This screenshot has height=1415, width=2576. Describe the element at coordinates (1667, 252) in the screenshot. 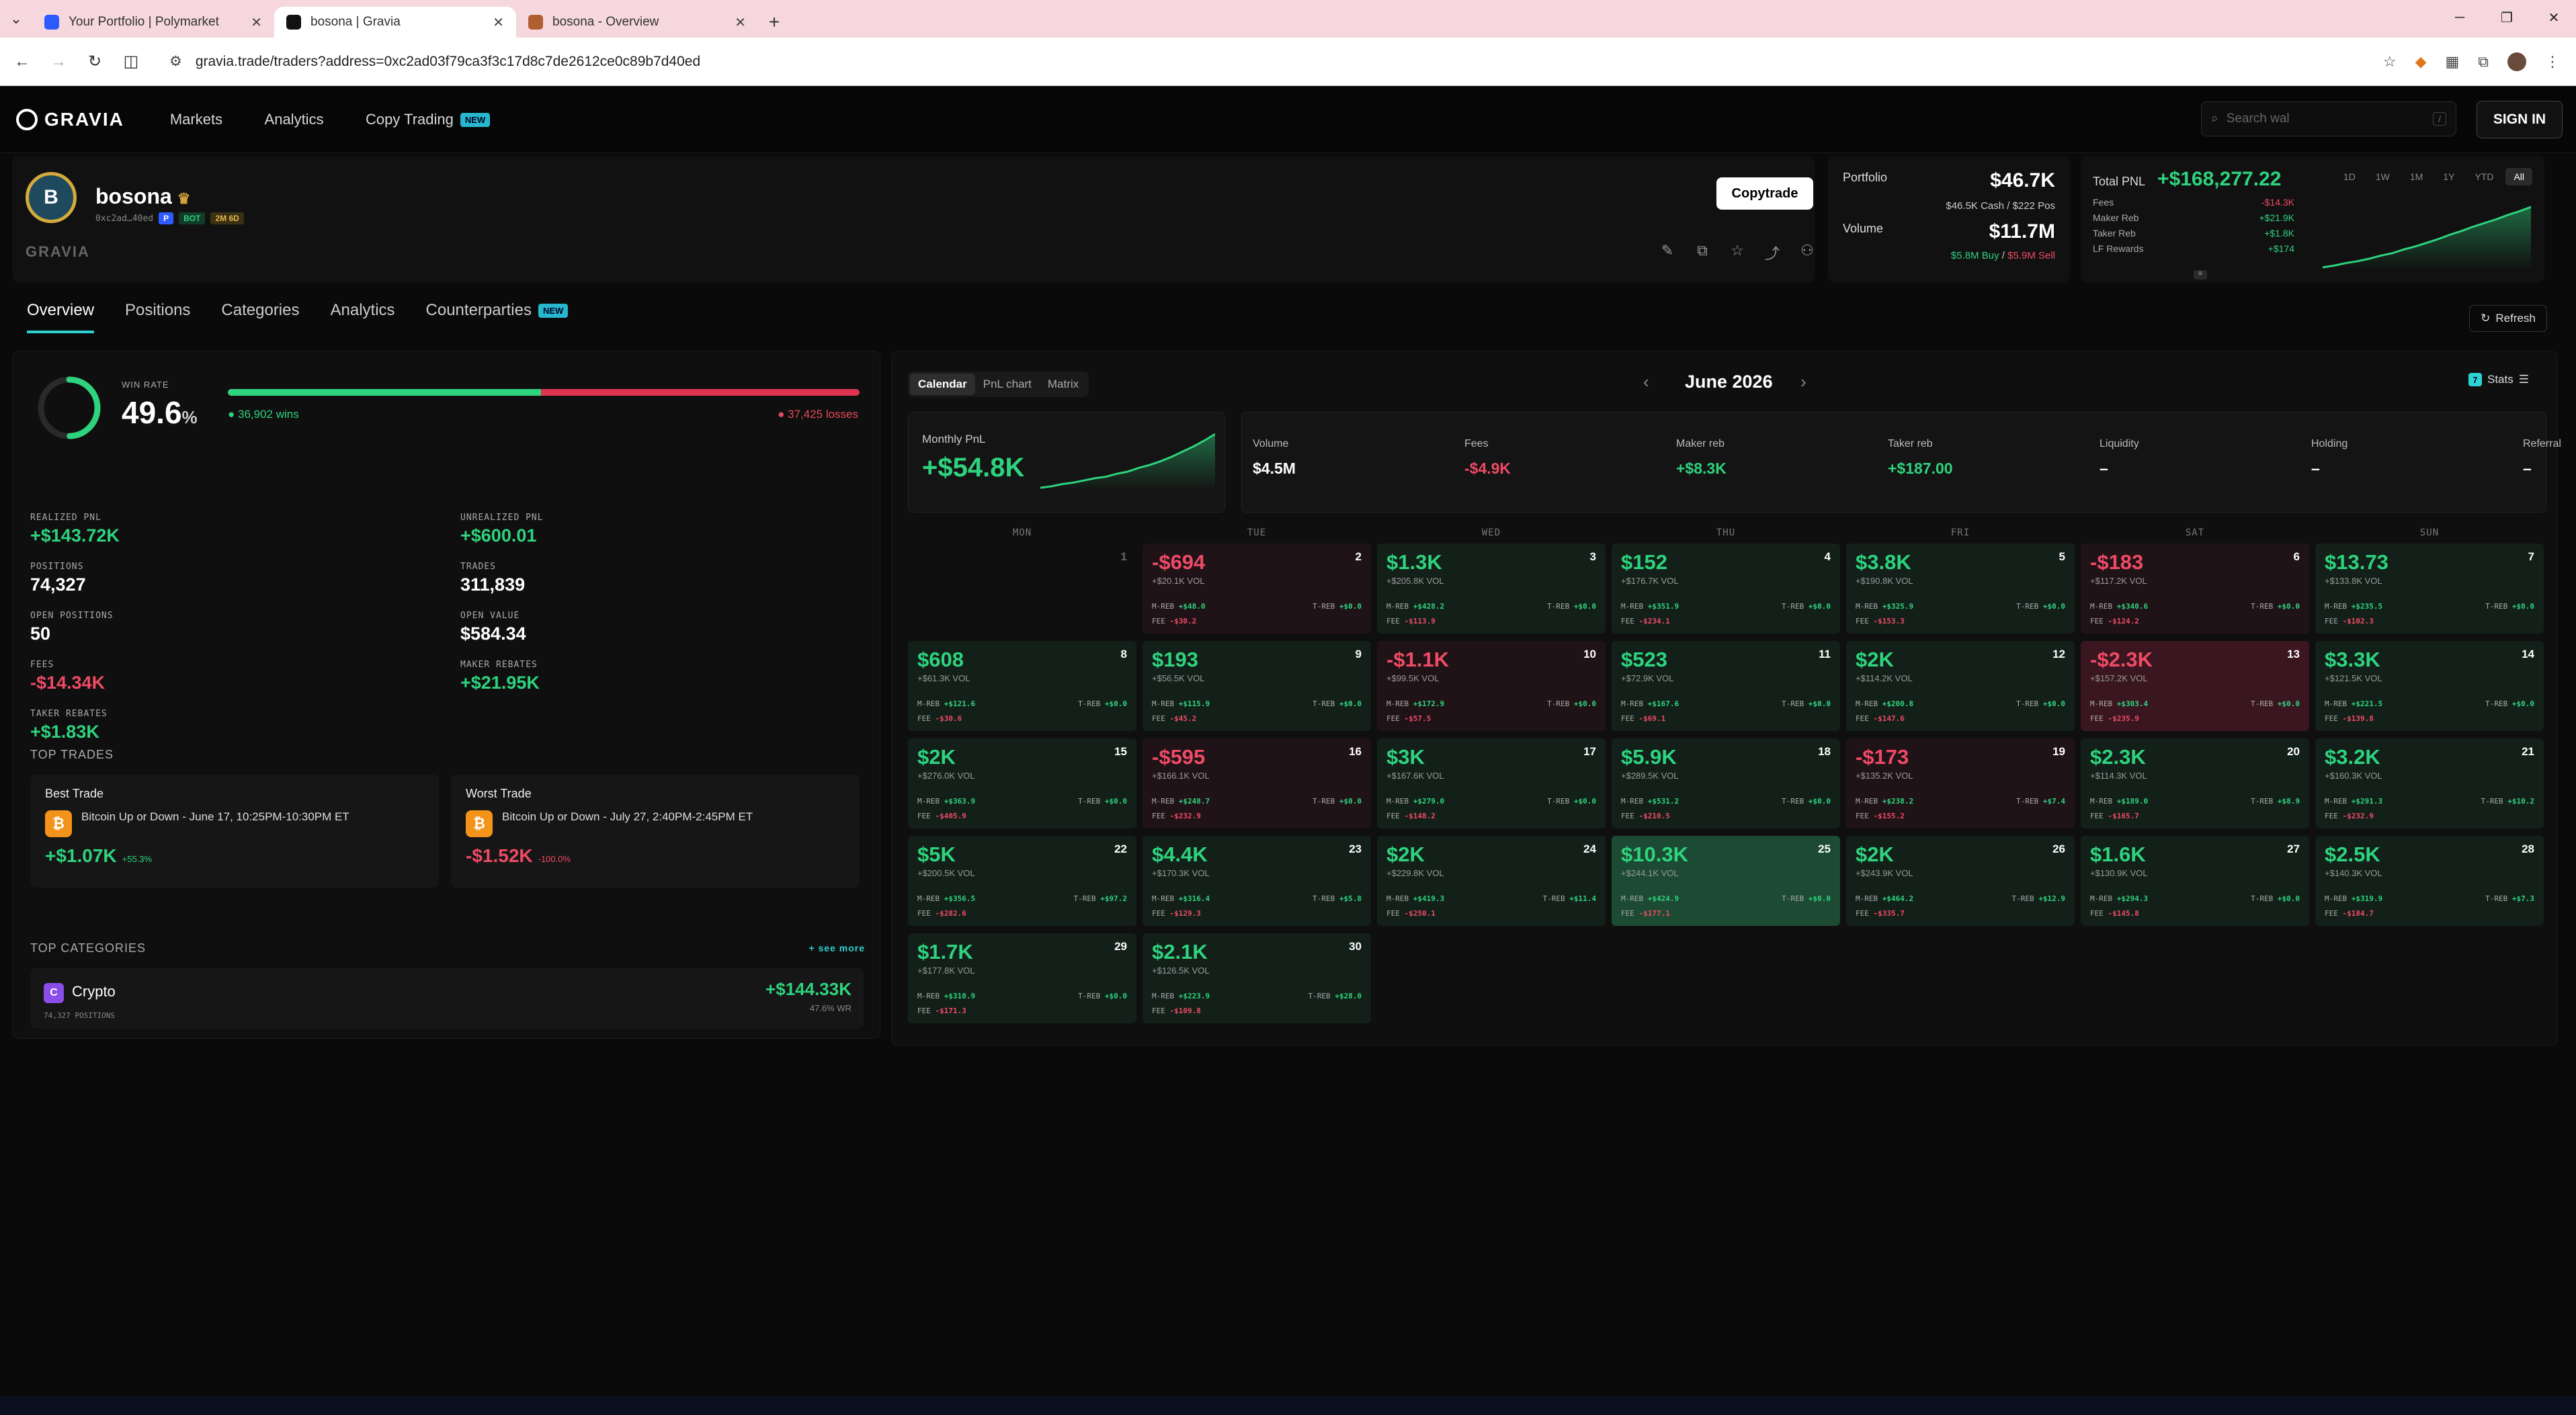

I see `edit-icon: ✎` at that location.